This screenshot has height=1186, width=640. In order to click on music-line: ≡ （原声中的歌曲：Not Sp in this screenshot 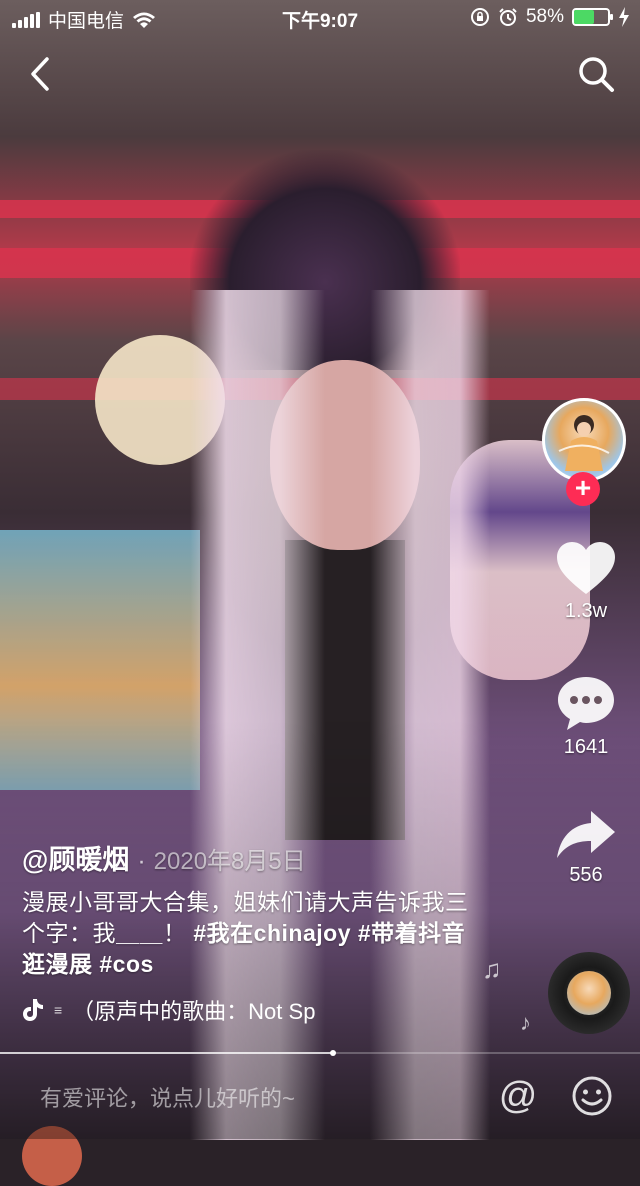, I will do `click(252, 1010)`.